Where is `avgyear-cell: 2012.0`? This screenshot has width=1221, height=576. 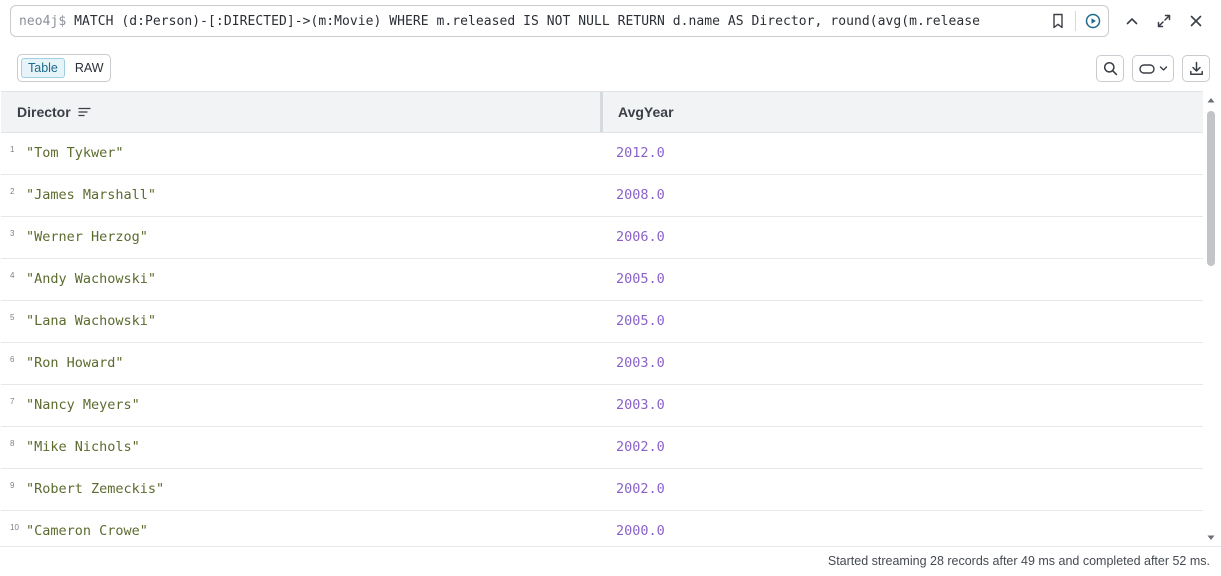
avgyear-cell: 2012.0 is located at coordinates (640, 153).